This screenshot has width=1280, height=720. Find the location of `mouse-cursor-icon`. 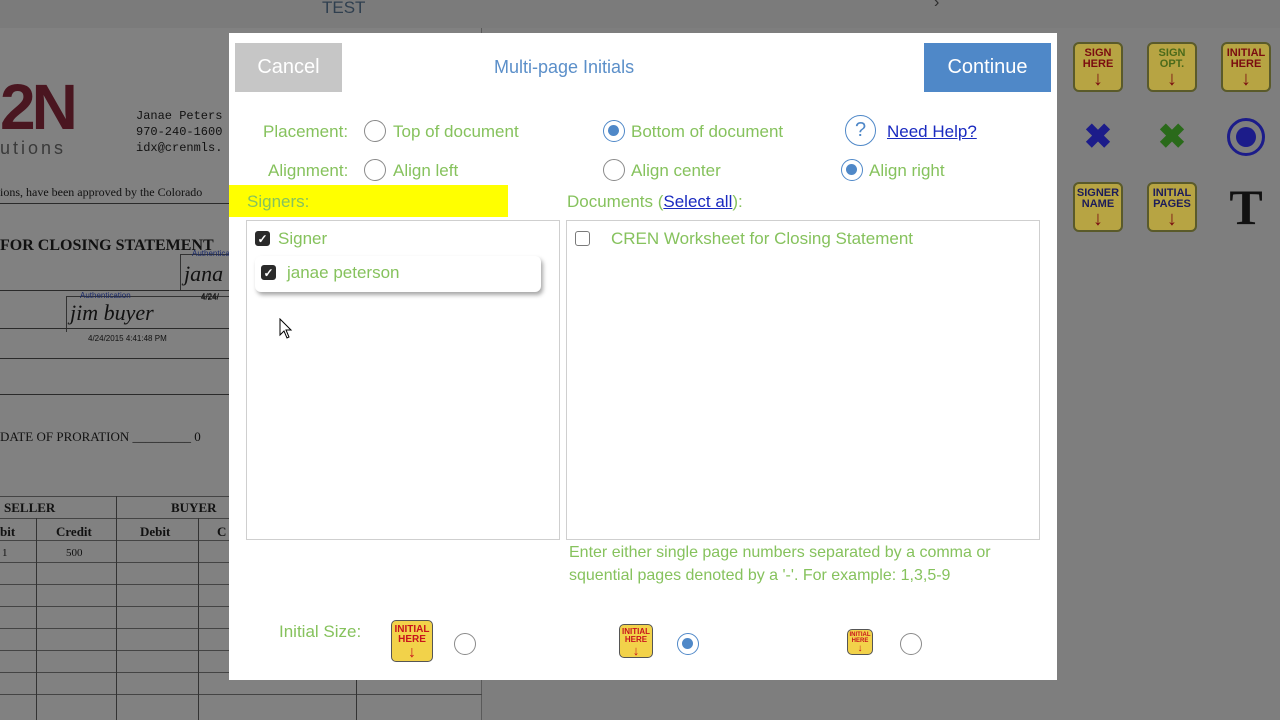

mouse-cursor-icon is located at coordinates (286, 328).